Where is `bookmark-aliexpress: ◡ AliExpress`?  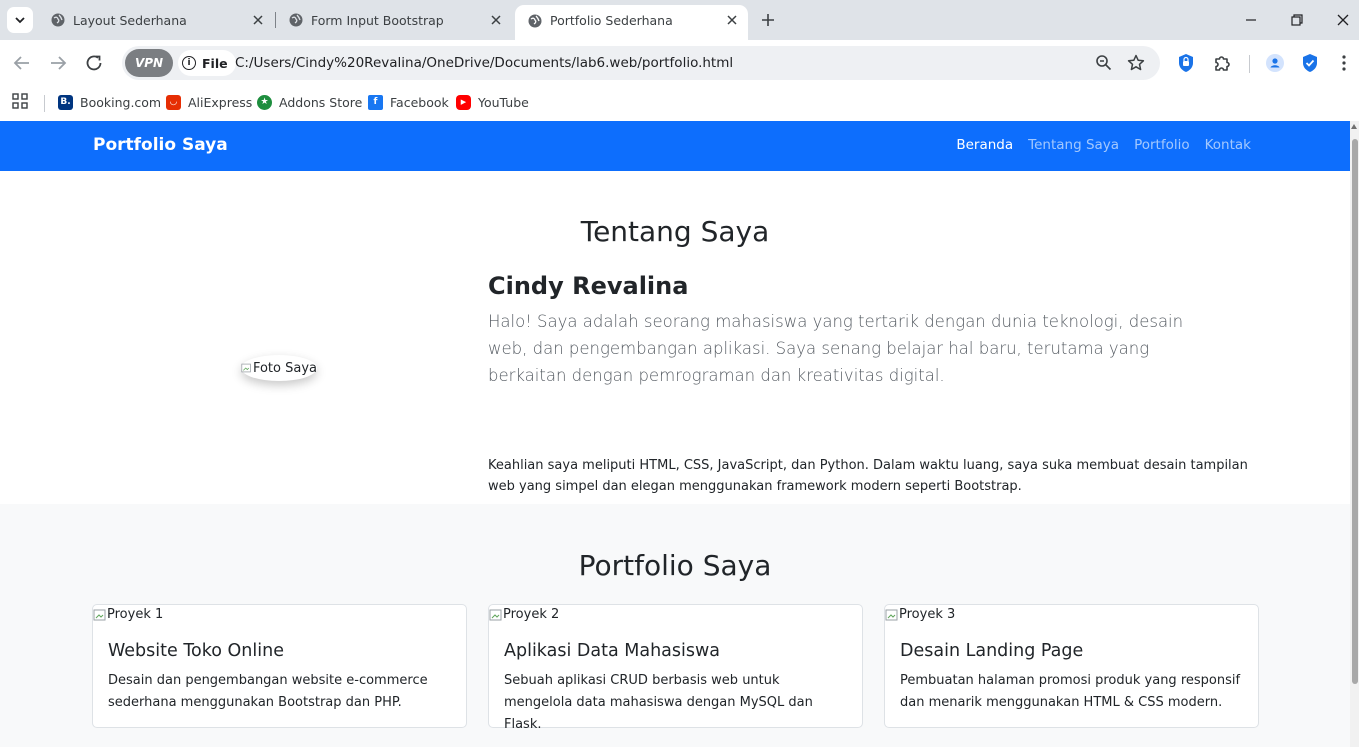 bookmark-aliexpress: ◡ AliExpress is located at coordinates (209, 102).